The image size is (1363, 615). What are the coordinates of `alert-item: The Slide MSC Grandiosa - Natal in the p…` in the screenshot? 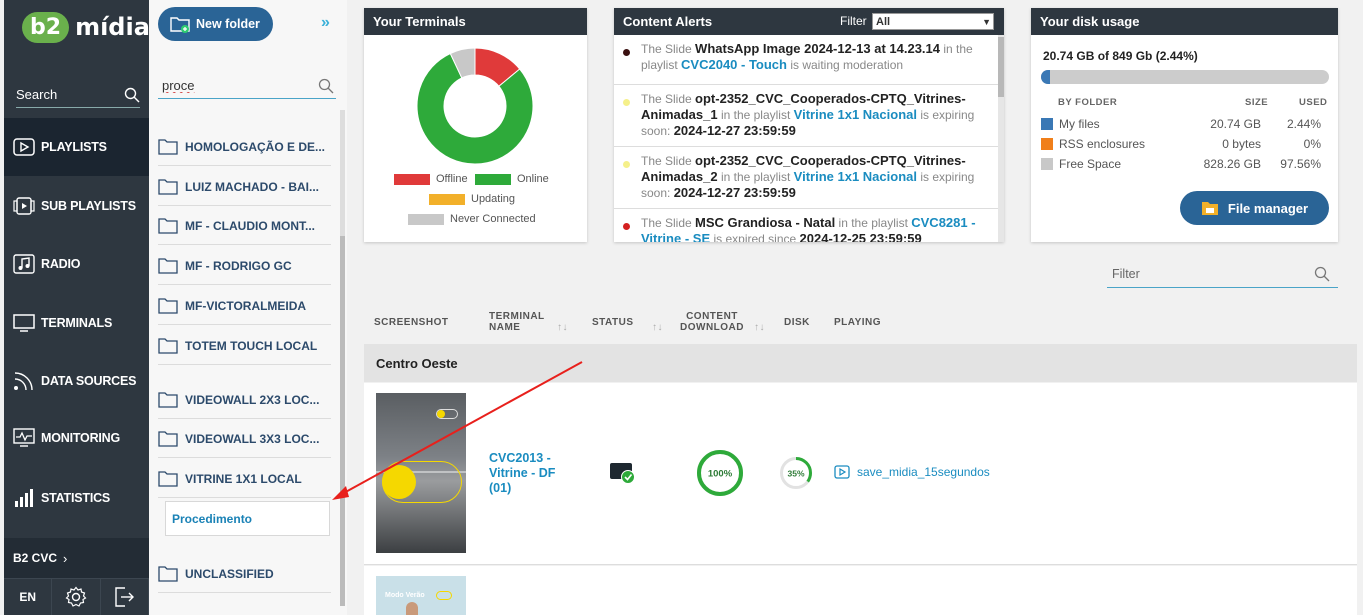 It's located at (806, 225).